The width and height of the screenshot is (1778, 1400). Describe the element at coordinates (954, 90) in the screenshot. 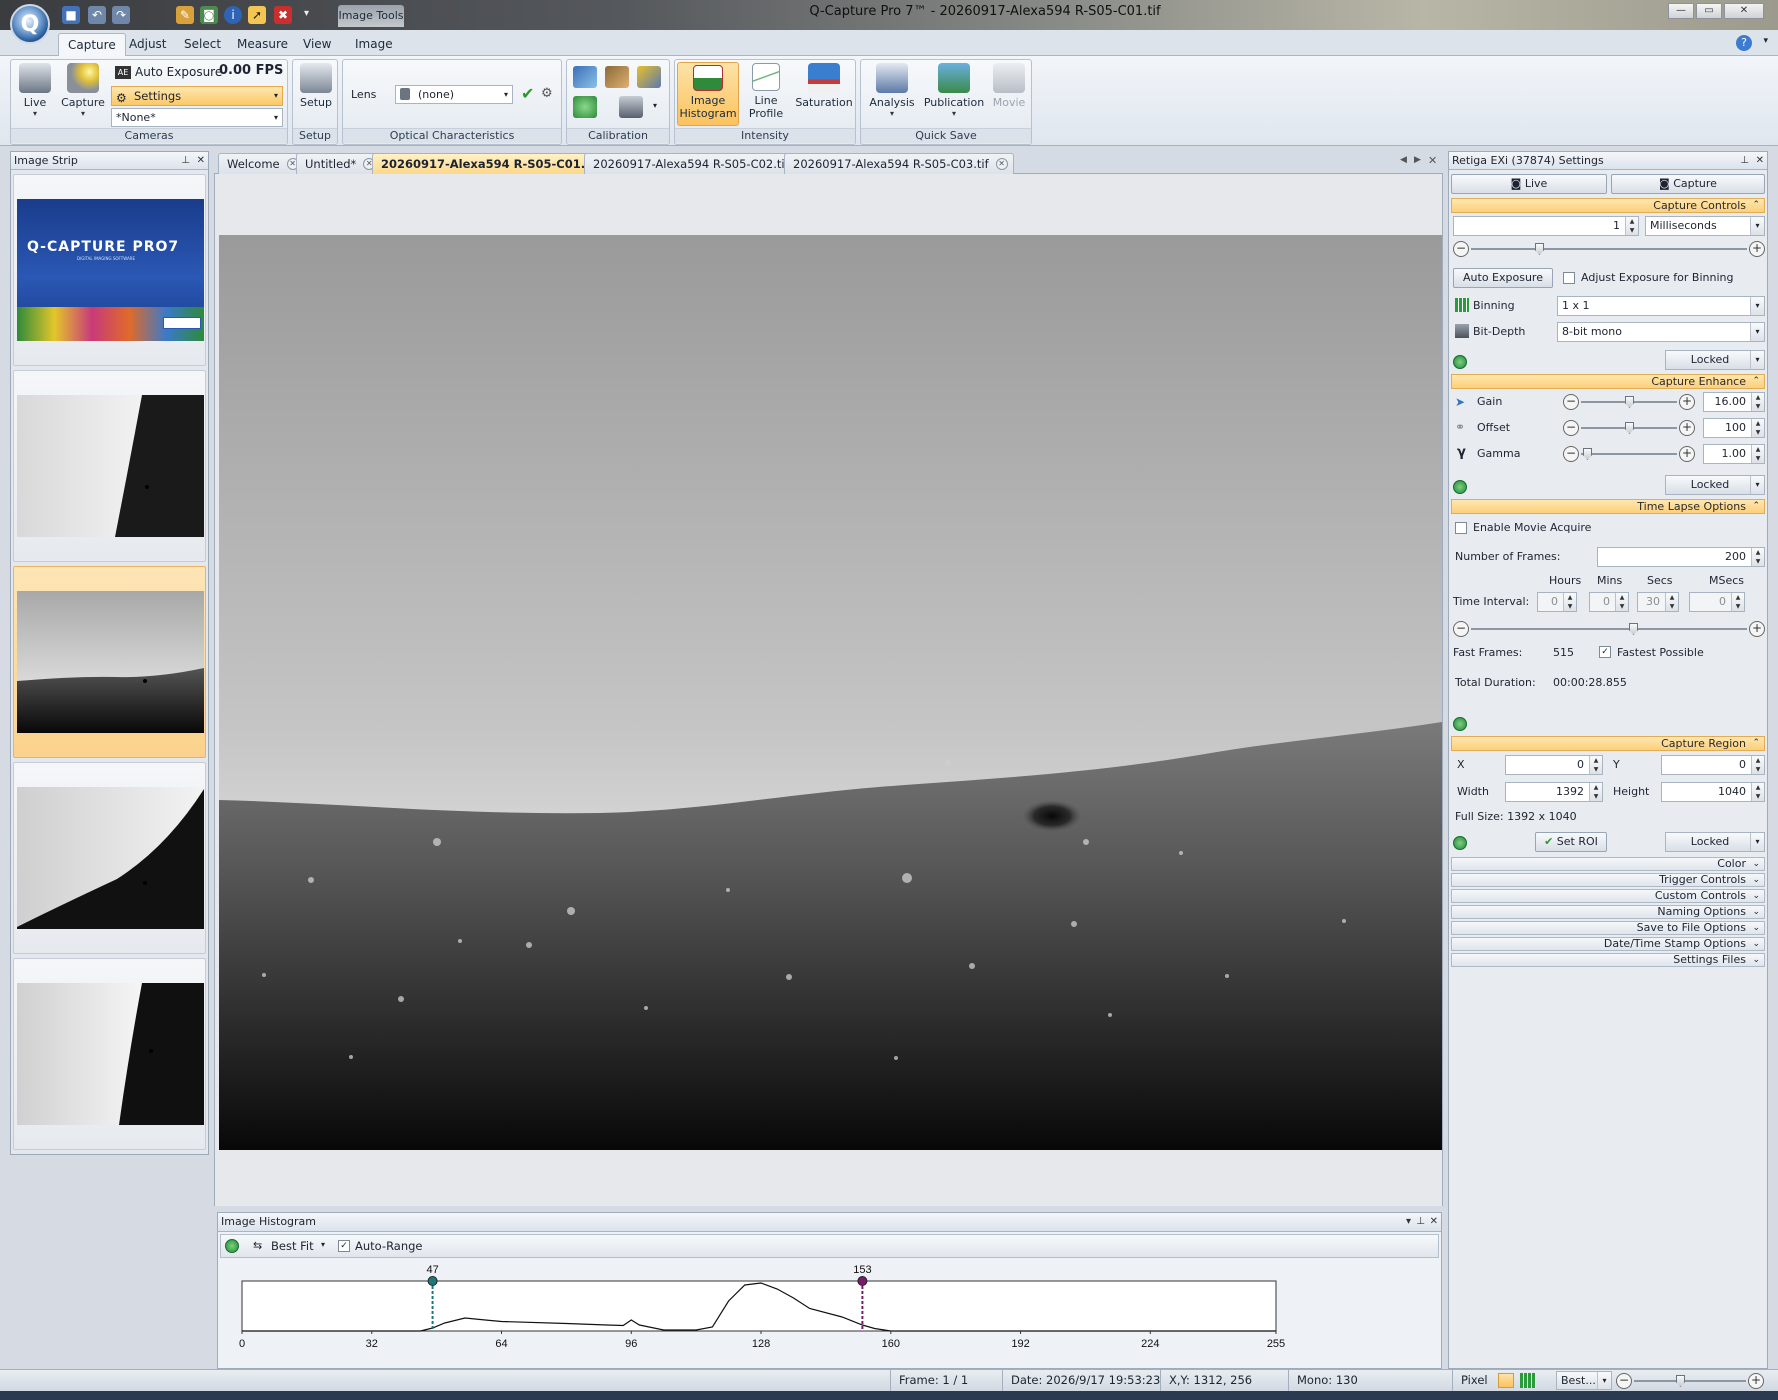

I see `publication-button: Publication ▾` at that location.